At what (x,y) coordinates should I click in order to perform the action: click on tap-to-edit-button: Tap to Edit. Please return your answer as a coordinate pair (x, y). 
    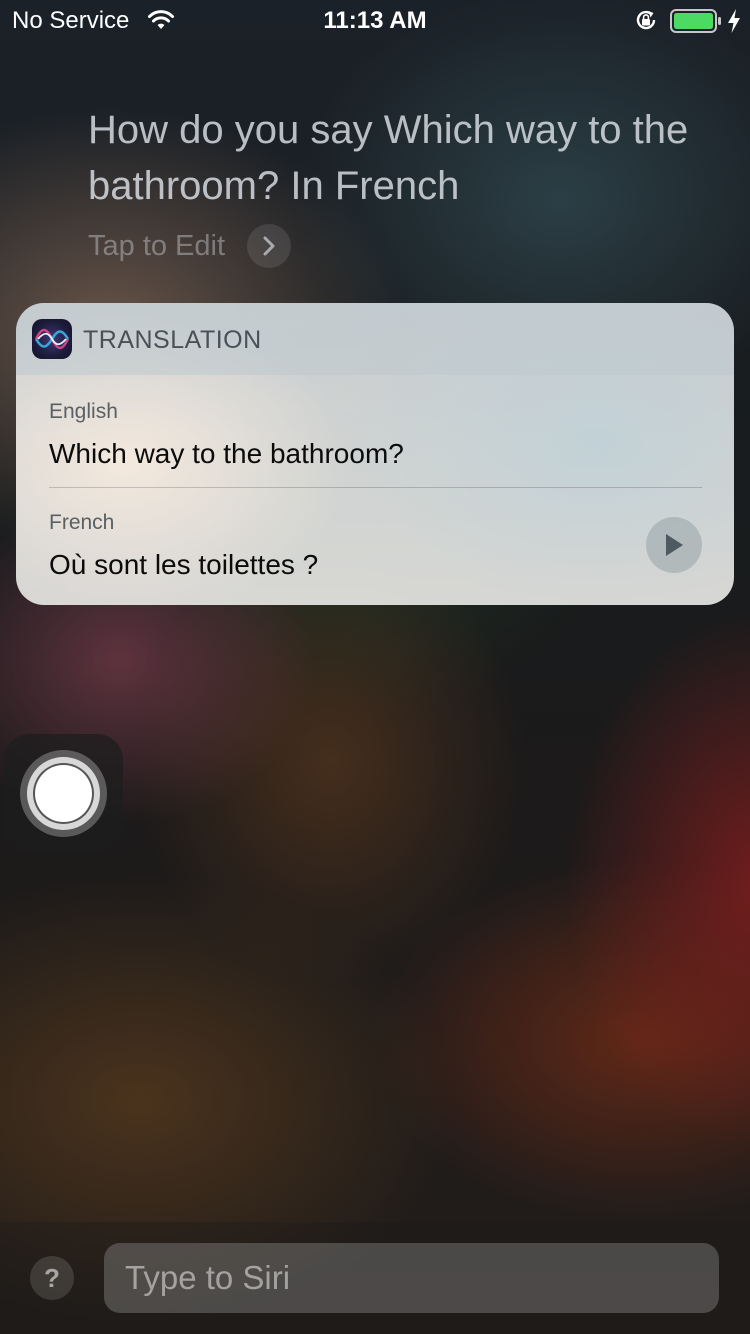
    Looking at the image, I should click on (190, 246).